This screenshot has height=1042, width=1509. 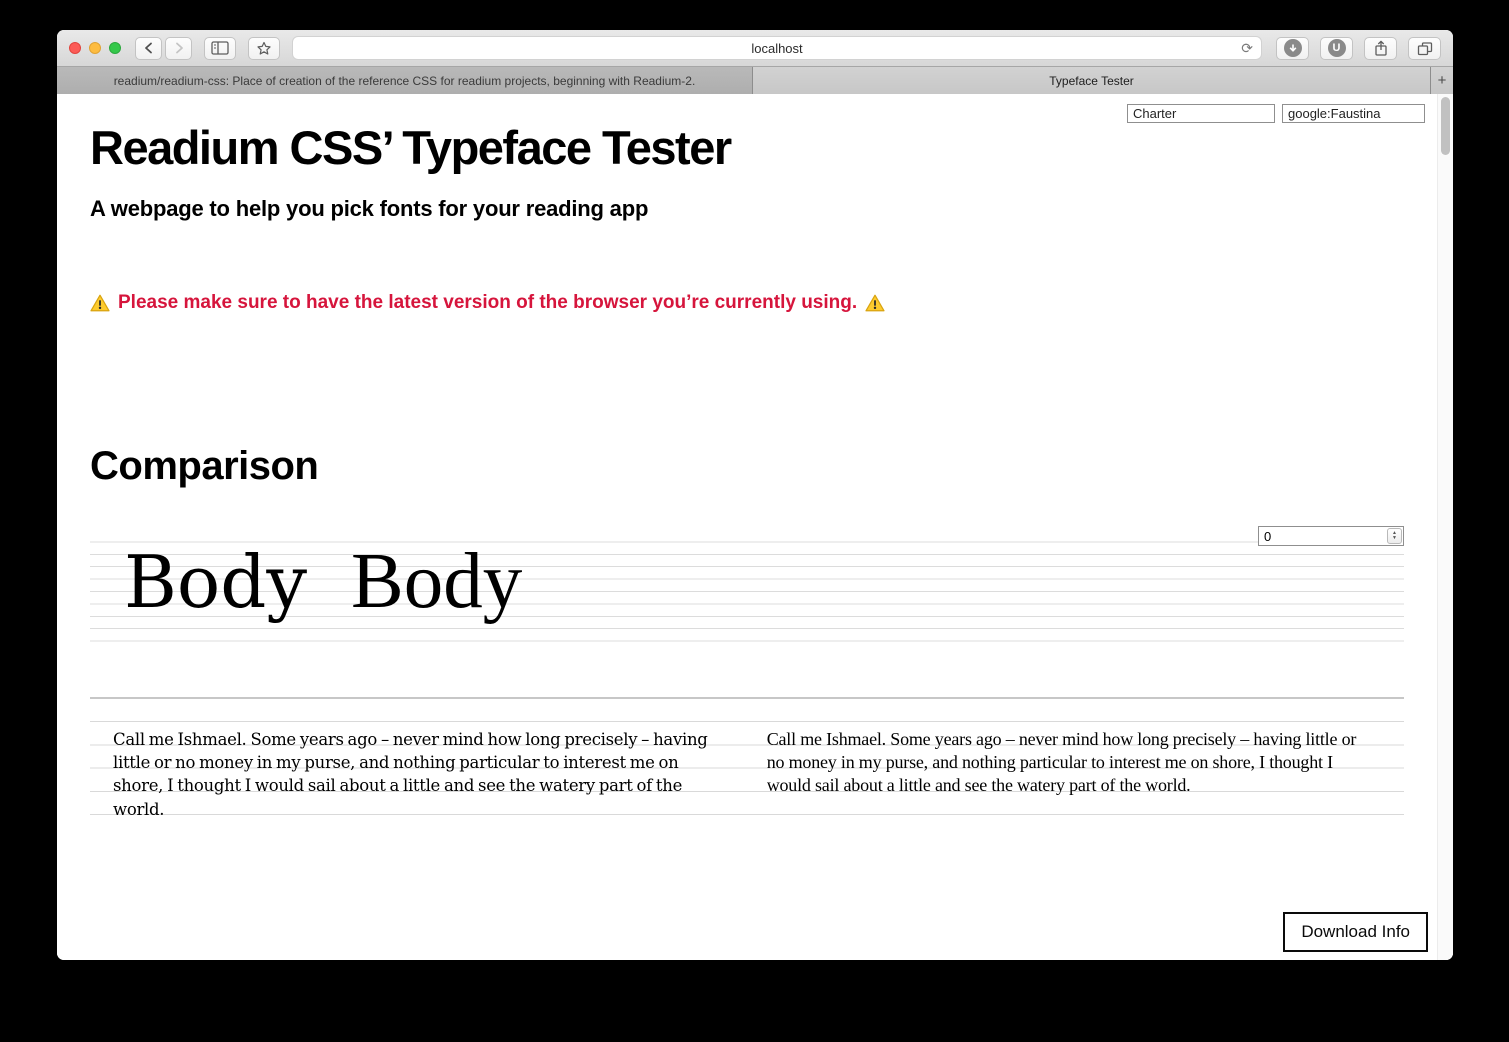 I want to click on browser-toolbar: localhost ⟳ U, so click(x=755, y=48).